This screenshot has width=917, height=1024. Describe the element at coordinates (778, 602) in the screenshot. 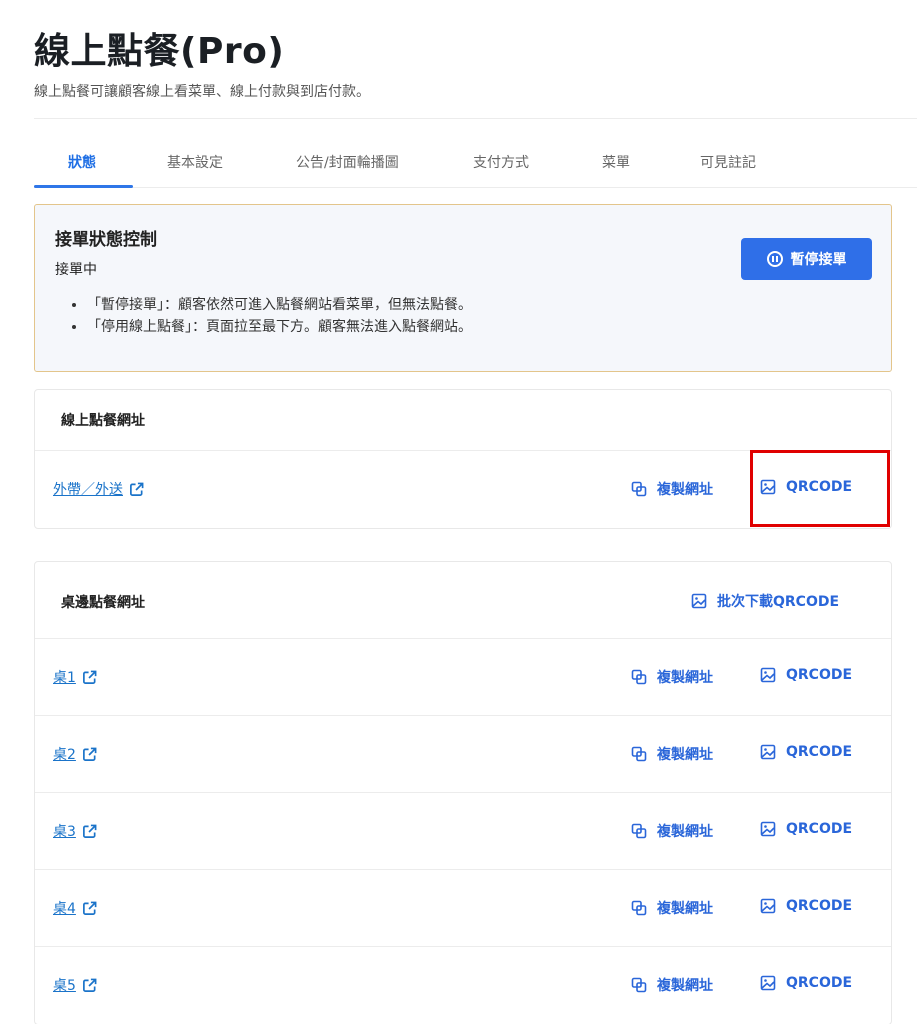

I see `batch-download-label: 批次下載QRCODE` at that location.